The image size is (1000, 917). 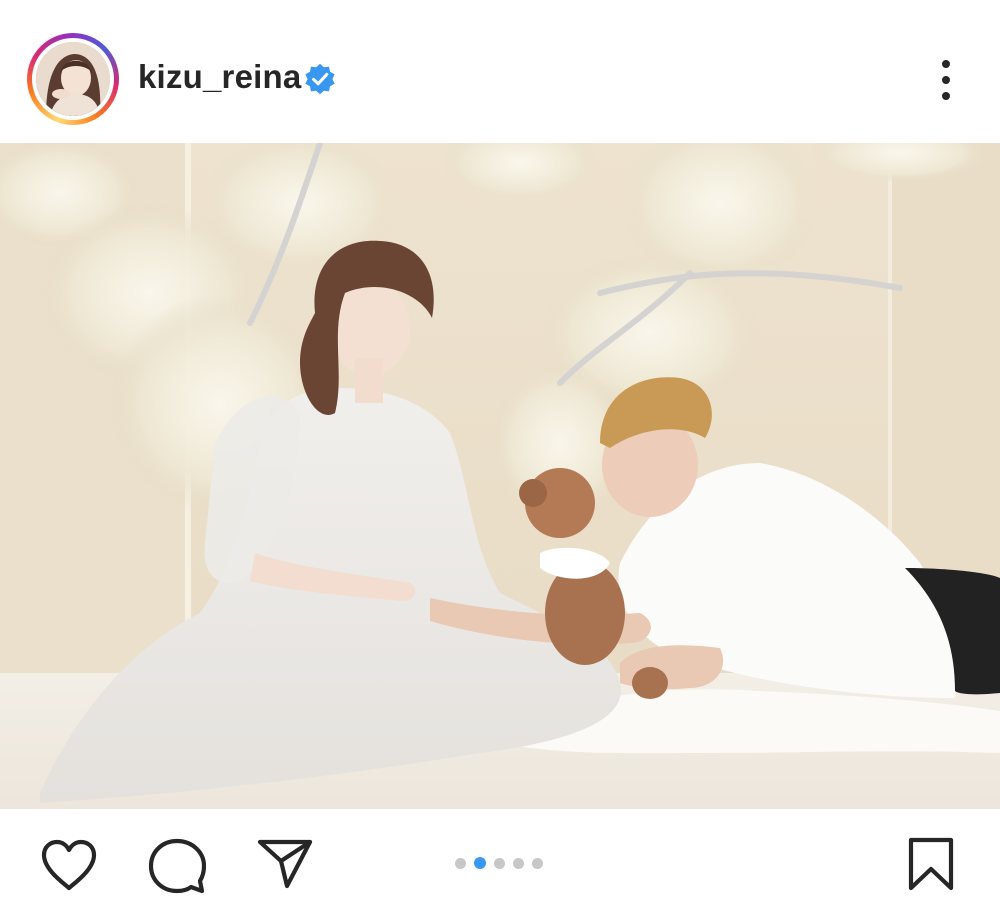 I want to click on verified-badge-icon, so click(x=320, y=79).